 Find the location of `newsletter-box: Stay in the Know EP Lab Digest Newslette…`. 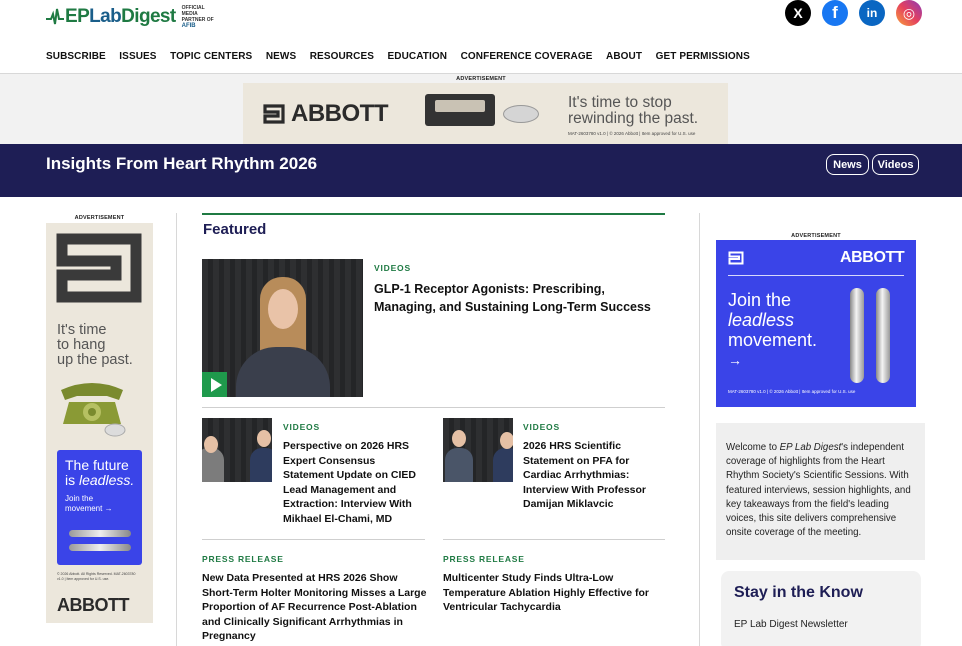

newsletter-box: Stay in the Know EP Lab Digest Newslette… is located at coordinates (821, 608).